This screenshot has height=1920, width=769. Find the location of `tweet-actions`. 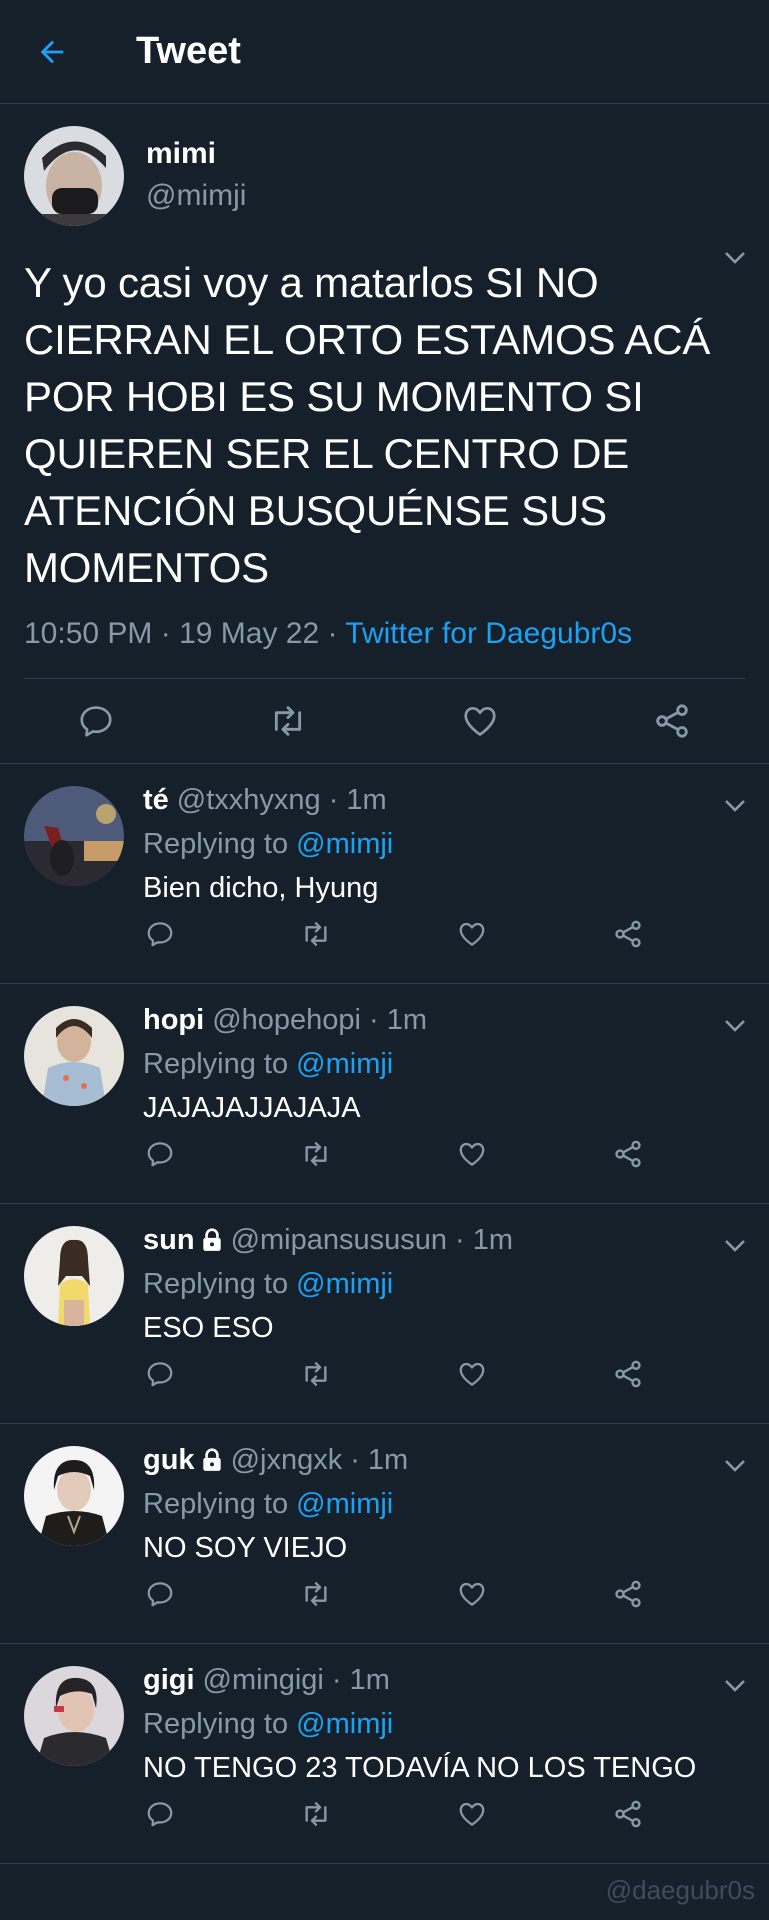

tweet-actions is located at coordinates (384, 721).